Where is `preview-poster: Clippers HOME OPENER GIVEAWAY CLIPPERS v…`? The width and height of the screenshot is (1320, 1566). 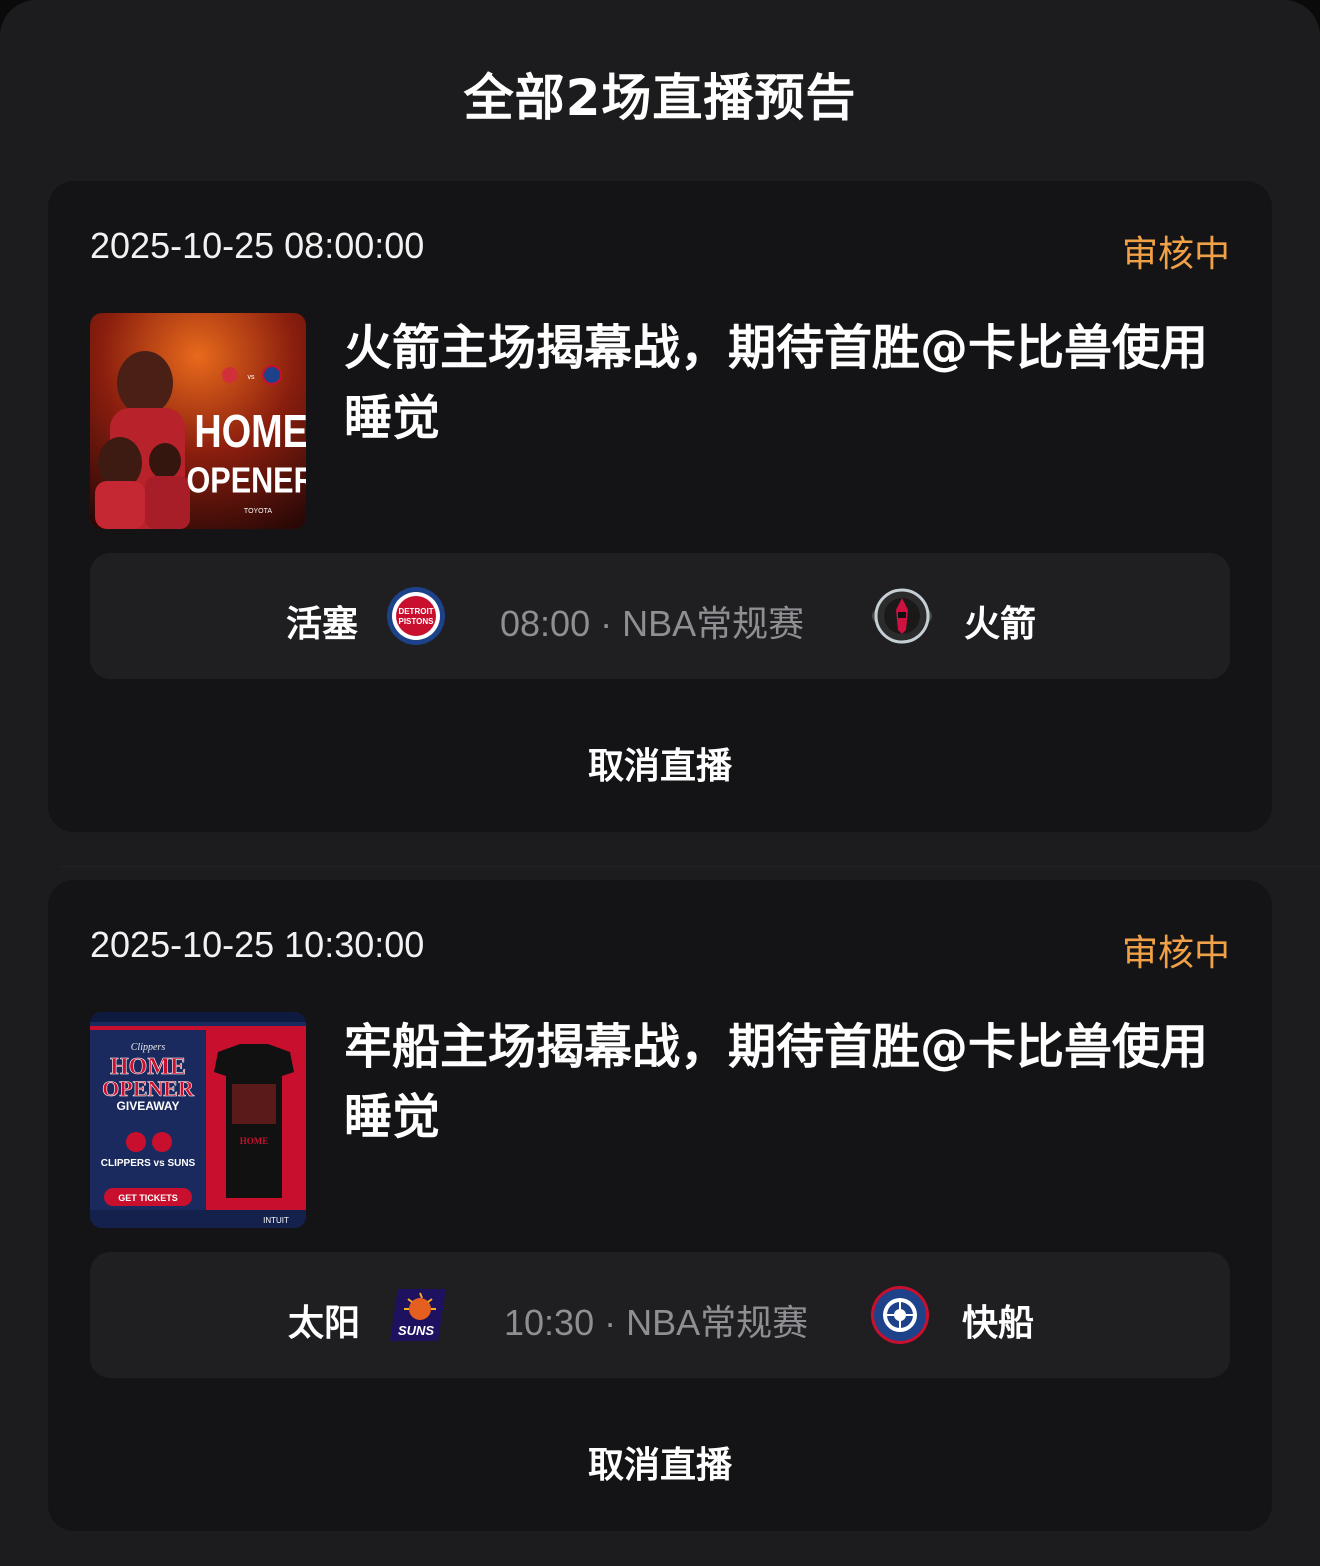 preview-poster: Clippers HOME OPENER GIVEAWAY CLIPPERS v… is located at coordinates (198, 1120).